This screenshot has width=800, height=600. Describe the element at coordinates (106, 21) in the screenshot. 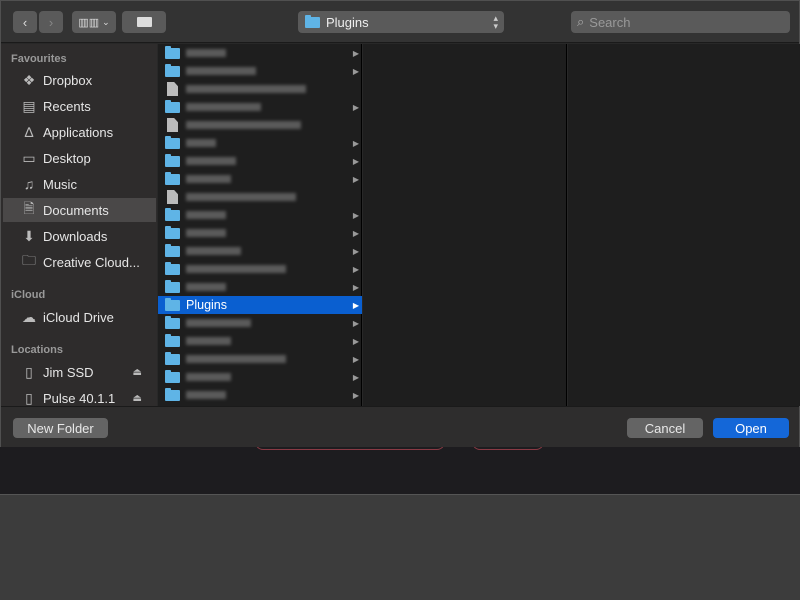

I see `chevron-down-icon: ⌄` at that location.